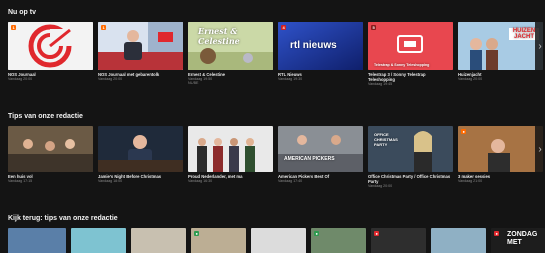  Describe the element at coordinates (402, 65) in the screenshot. I see `program-logo-text: Telestrap & Sonny Teleshopping` at that location.